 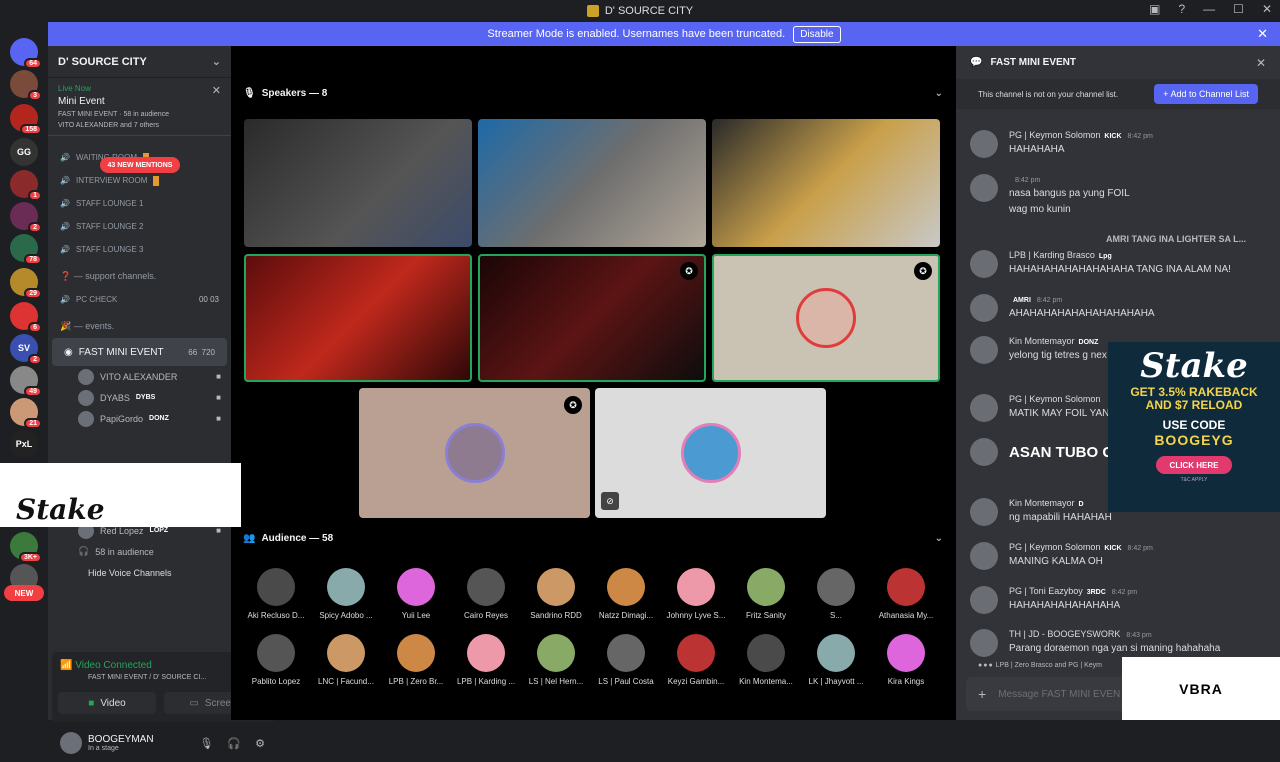 What do you see at coordinates (1267, 9) in the screenshot?
I see `close-button: ✕` at bounding box center [1267, 9].